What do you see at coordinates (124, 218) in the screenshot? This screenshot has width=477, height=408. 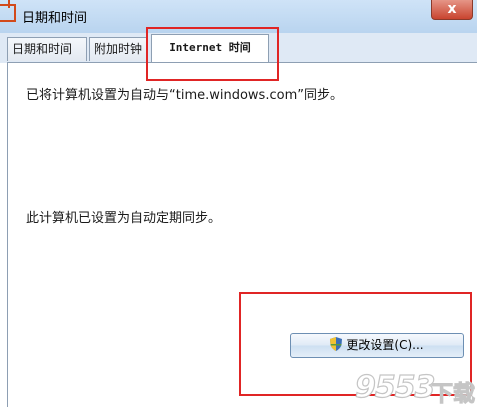 I see `schedule-status-text: 此计算机已设置为自动定期同步。` at bounding box center [124, 218].